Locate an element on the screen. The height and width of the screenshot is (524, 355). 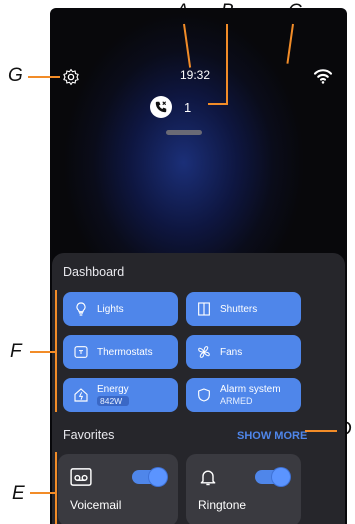
callout-line-b is located at coordinates (227, 64).